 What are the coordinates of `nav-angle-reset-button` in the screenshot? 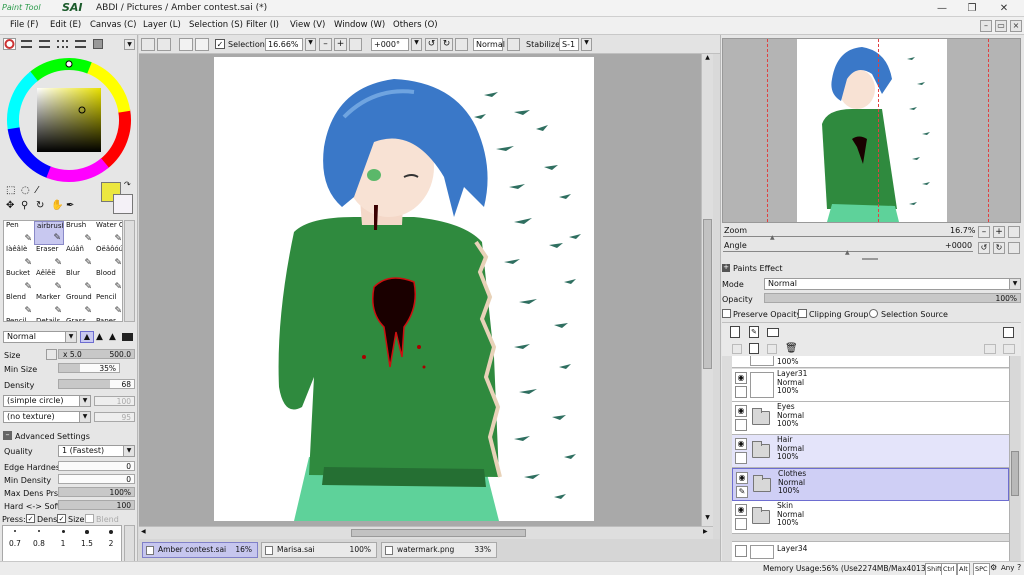 It's located at (1014, 248).